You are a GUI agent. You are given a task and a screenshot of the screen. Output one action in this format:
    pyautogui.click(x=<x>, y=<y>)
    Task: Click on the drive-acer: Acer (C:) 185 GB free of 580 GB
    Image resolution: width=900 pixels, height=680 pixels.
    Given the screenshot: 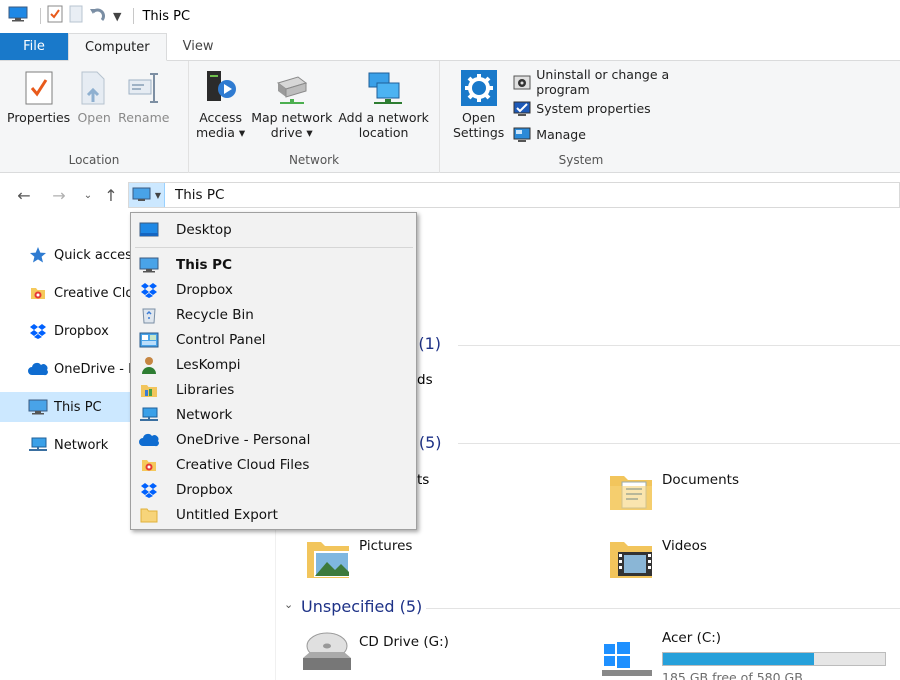 What is the action you would take?
    pyautogui.click(x=743, y=654)
    